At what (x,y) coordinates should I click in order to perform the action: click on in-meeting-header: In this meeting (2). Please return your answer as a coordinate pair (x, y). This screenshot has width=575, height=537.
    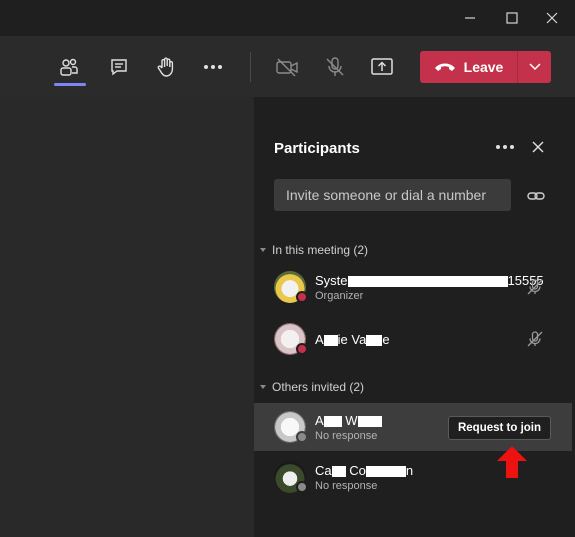
    Looking at the image, I should click on (314, 250).